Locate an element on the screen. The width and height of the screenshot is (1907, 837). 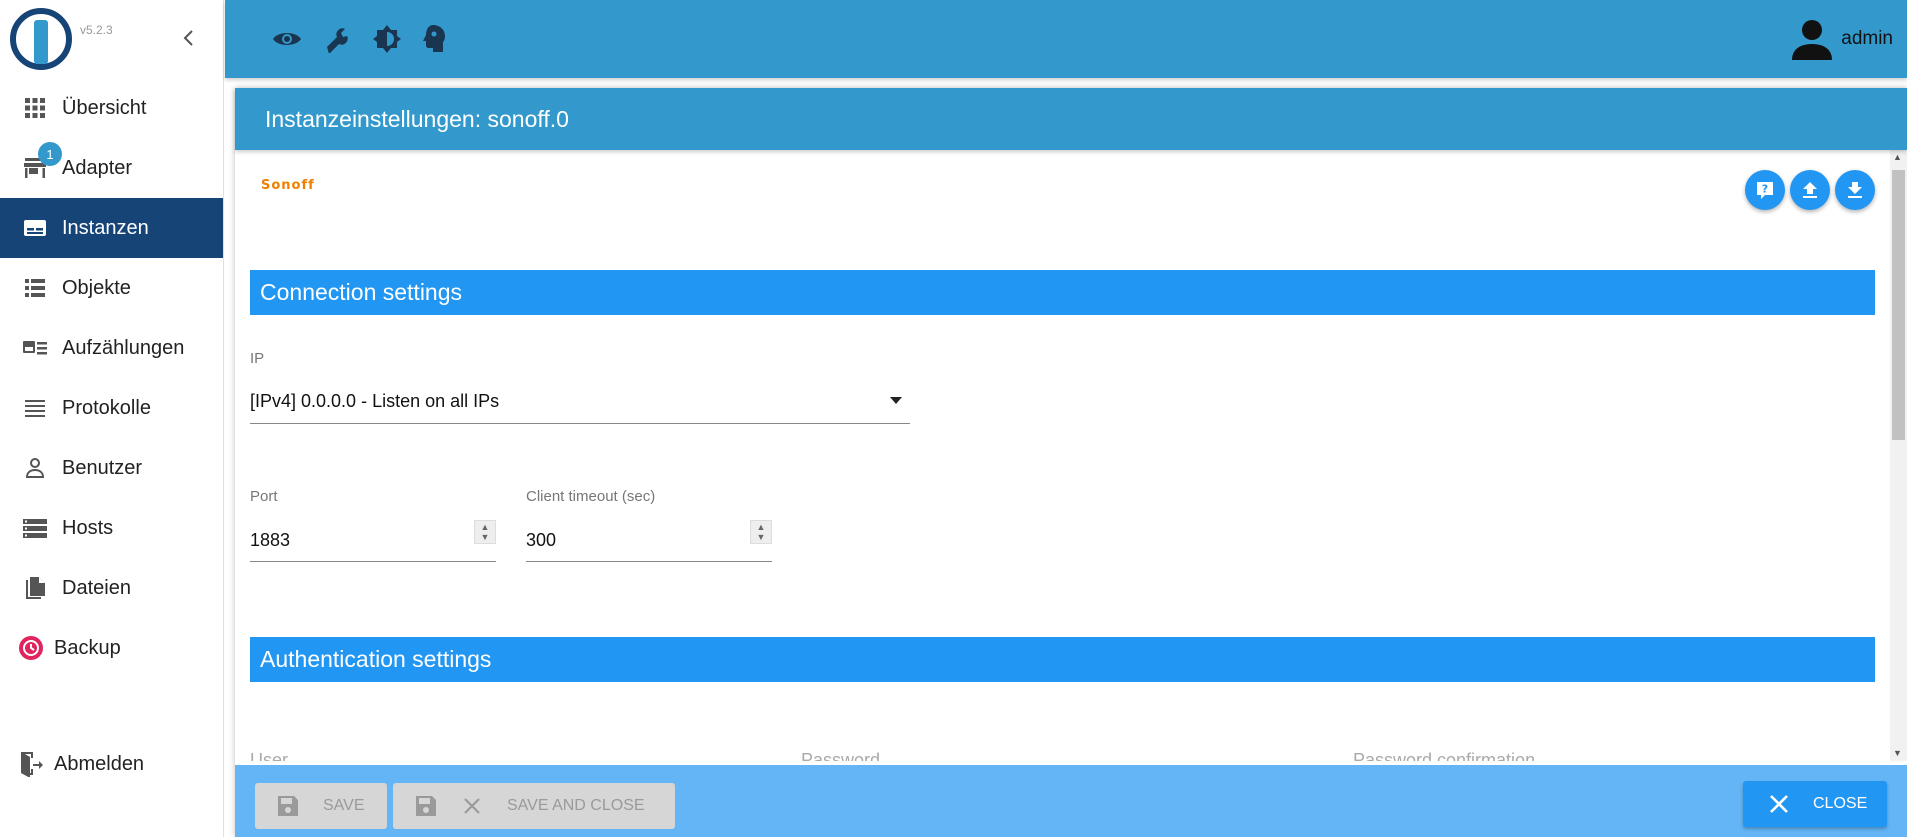
eye-icon is located at coordinates (287, 39).